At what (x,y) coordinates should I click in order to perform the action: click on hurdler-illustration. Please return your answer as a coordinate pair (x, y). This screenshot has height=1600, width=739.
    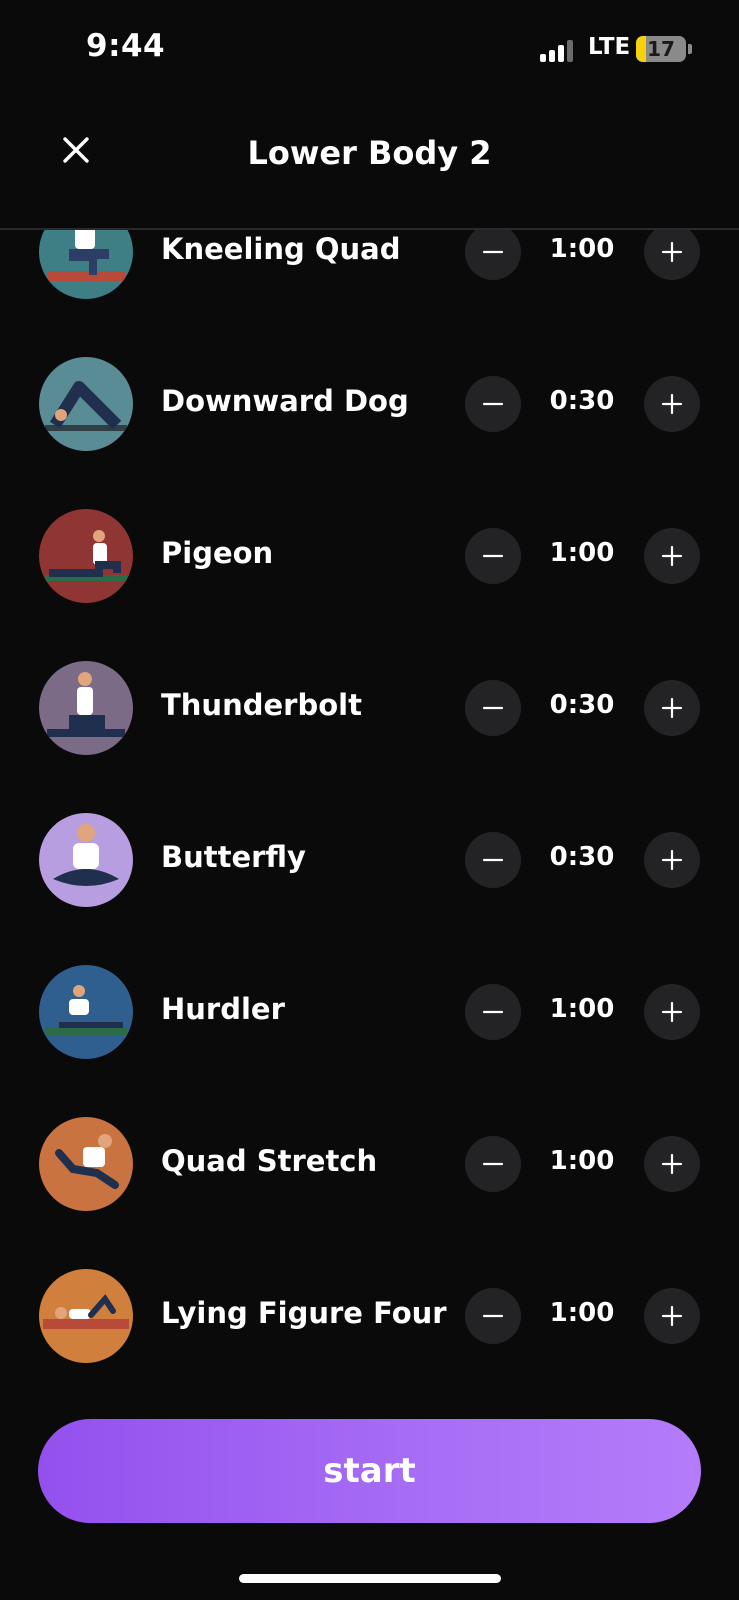
    Looking at the image, I should click on (86, 1010).